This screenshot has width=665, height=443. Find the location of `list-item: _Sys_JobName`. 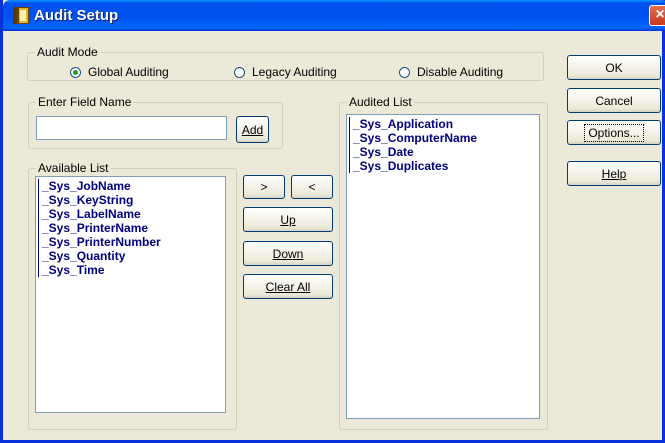

list-item: _Sys_JobName is located at coordinates (131, 186).